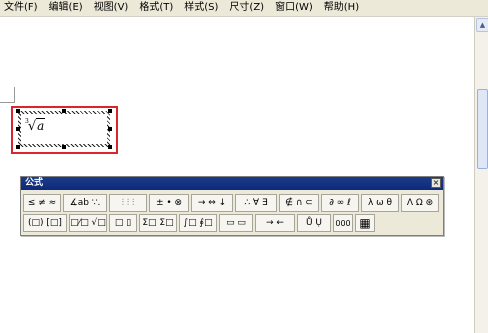 Image resolution: width=488 pixels, height=333 pixels. What do you see at coordinates (110, 147) in the screenshot?
I see `resize-handle-se` at bounding box center [110, 147].